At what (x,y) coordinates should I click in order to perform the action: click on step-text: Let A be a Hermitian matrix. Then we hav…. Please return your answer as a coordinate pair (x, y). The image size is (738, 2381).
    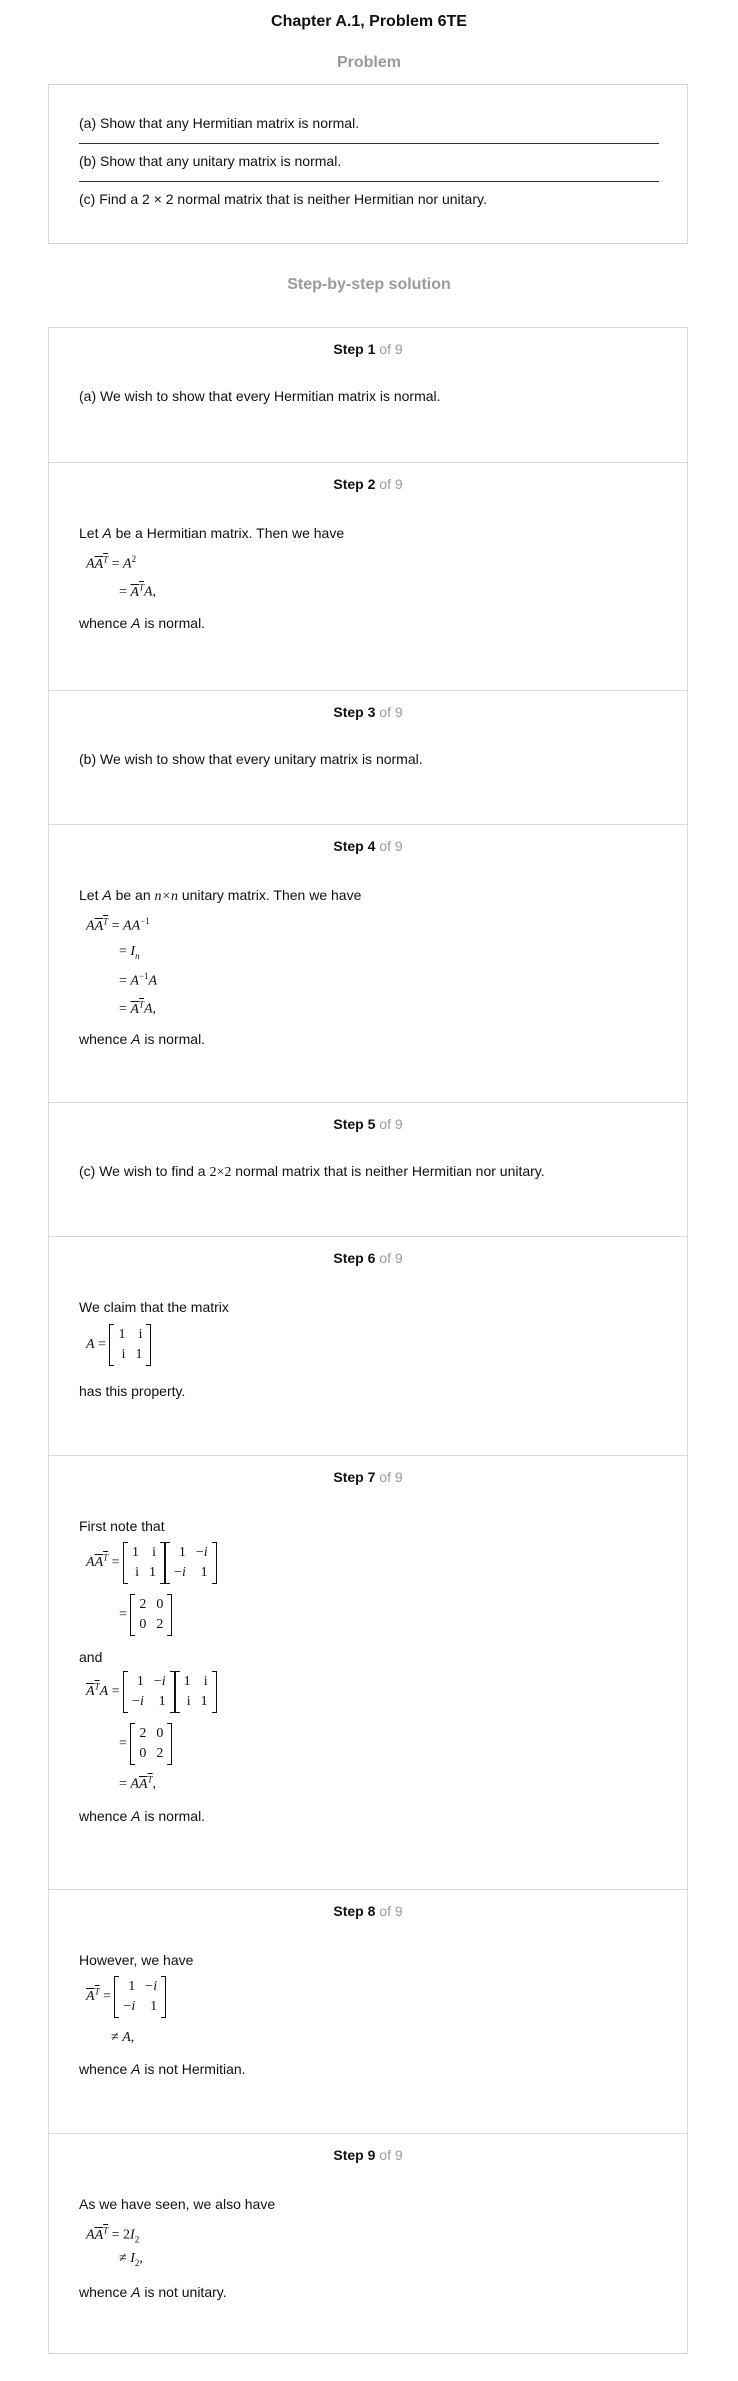
    Looking at the image, I should click on (212, 533).